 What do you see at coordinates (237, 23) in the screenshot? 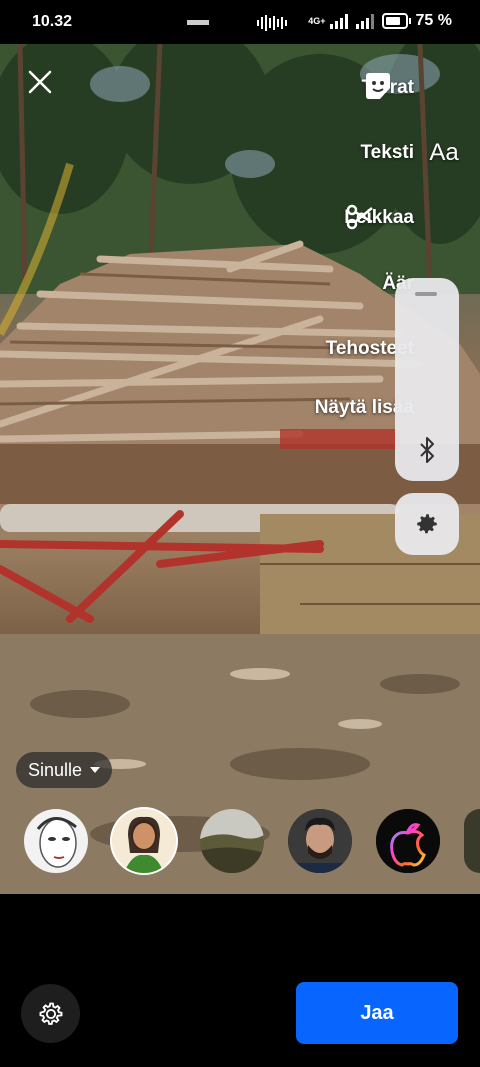
I see `status-notification-icons` at bounding box center [237, 23].